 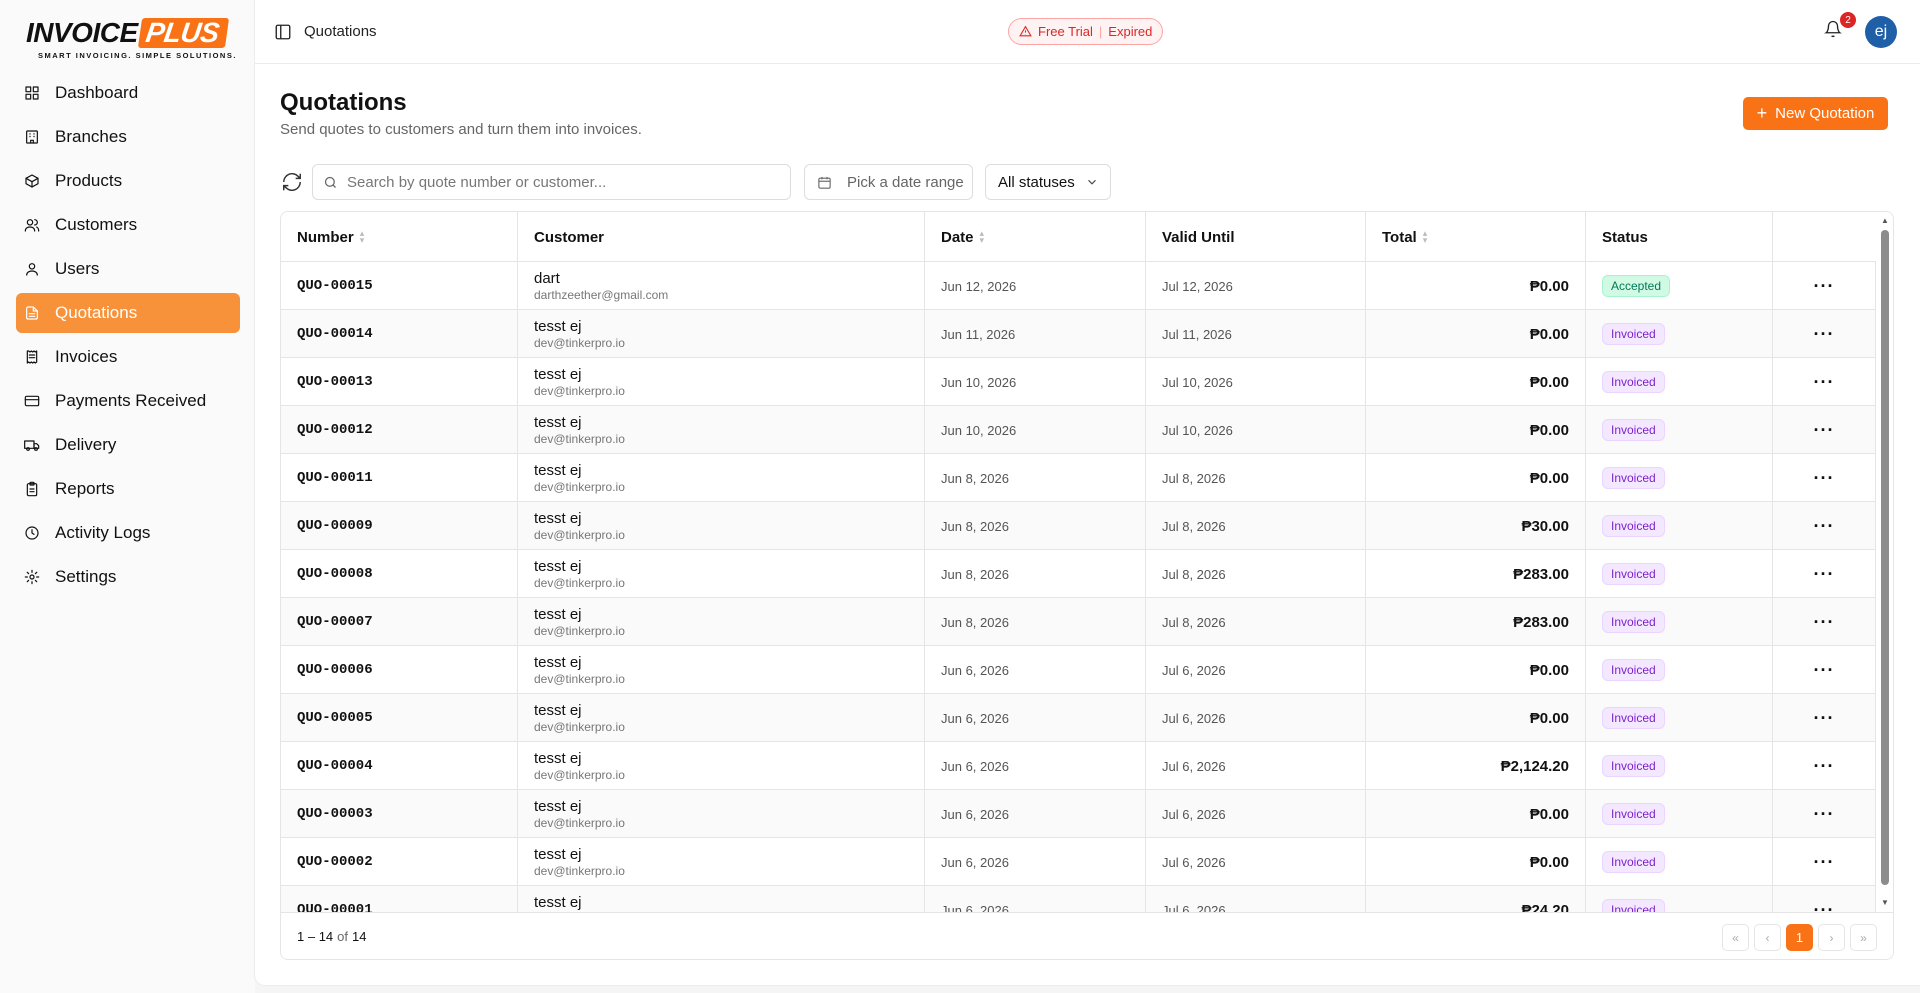 I want to click on quote-number-cell: QUO-00014, so click(x=399, y=334).